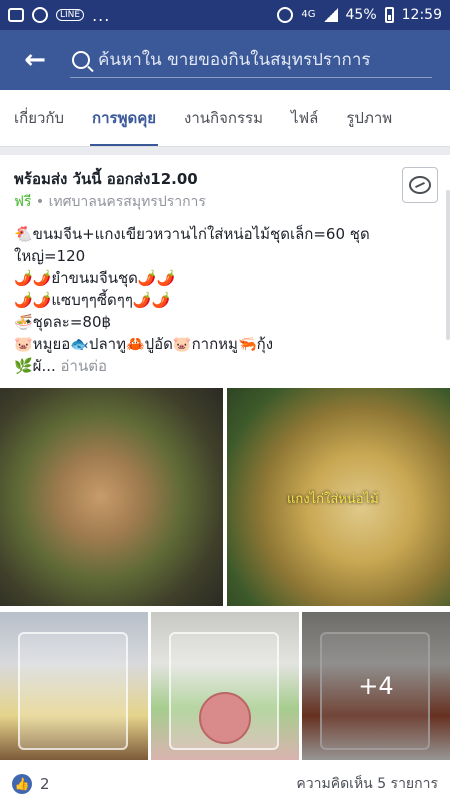  I want to click on group-search-bar: ค้นหาใน ขายของกินในสมุทรปราการ, so click(251, 60).